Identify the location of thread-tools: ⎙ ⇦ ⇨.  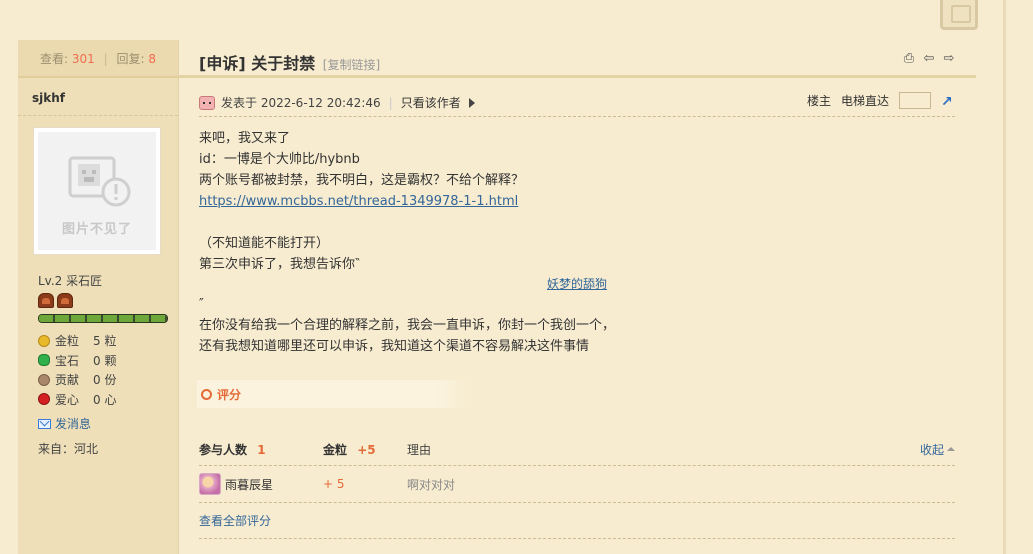
(929, 59).